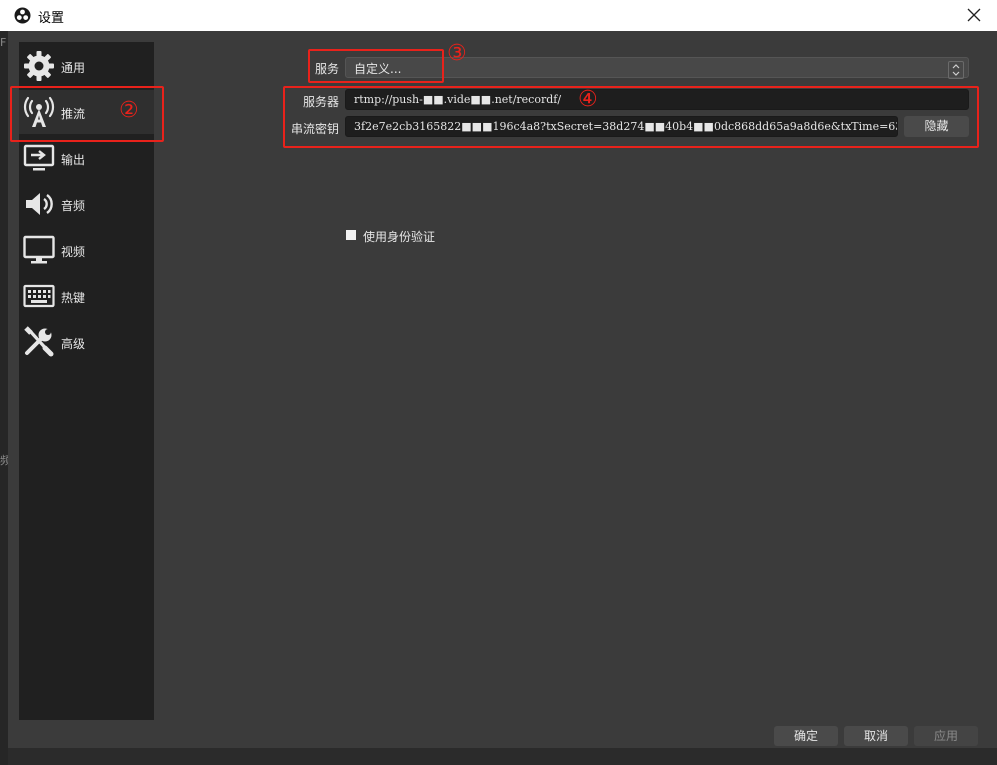 This screenshot has width=997, height=765. Describe the element at coordinates (39, 341) in the screenshot. I see `tools-icon` at that location.